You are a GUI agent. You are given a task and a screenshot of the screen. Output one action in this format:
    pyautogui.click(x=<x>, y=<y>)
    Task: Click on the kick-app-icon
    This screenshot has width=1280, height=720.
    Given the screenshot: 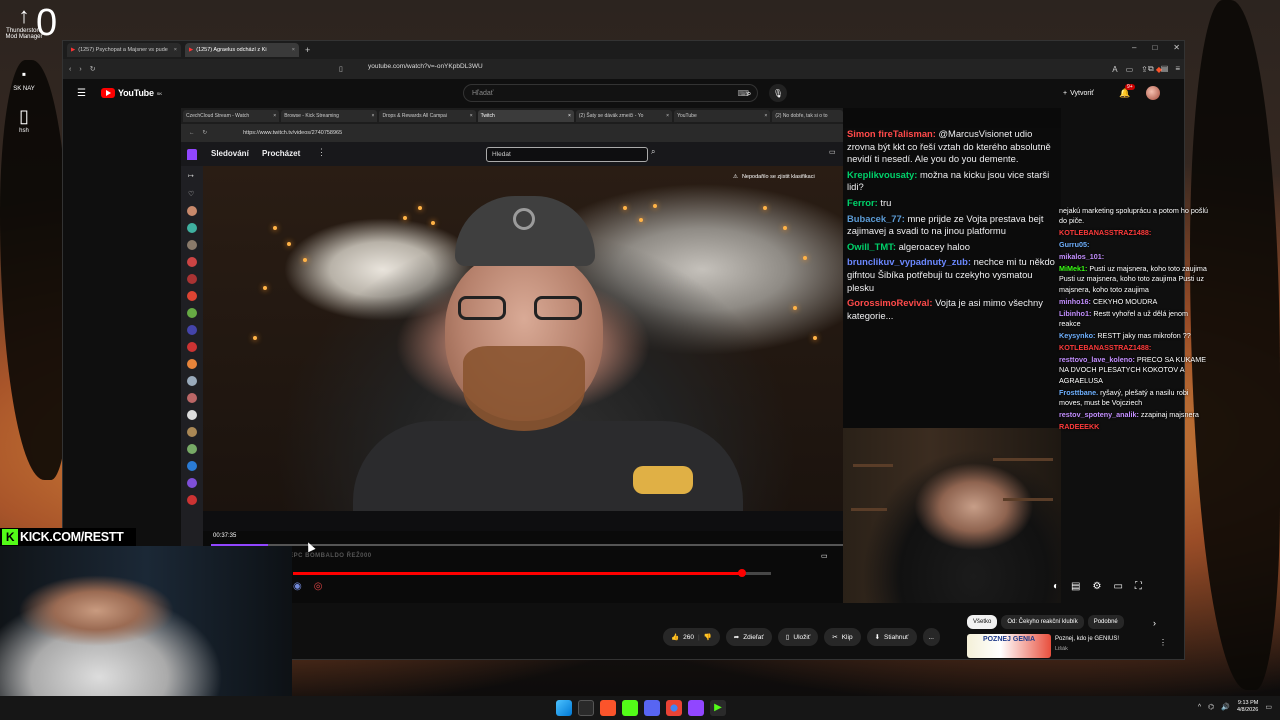 What is the action you would take?
    pyautogui.click(x=630, y=708)
    